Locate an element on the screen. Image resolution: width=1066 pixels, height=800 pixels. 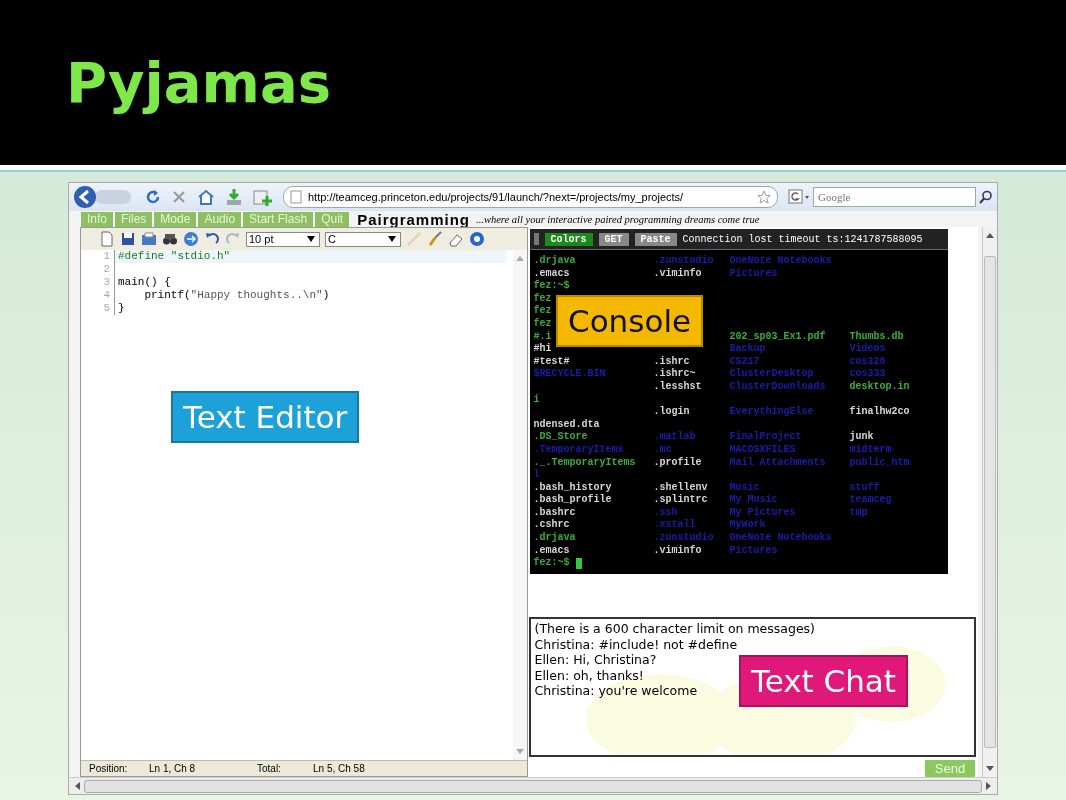
console-text: public_htm is located at coordinates (879, 463).